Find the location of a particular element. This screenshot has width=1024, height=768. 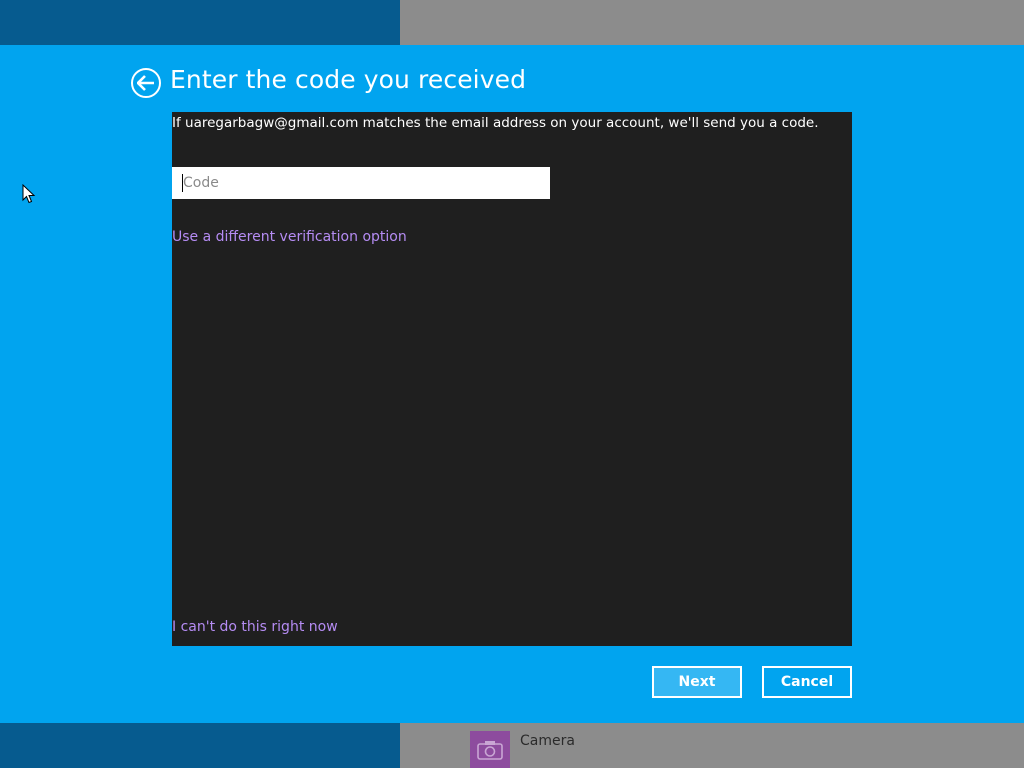

back-arrow-icon is located at coordinates (145, 83).